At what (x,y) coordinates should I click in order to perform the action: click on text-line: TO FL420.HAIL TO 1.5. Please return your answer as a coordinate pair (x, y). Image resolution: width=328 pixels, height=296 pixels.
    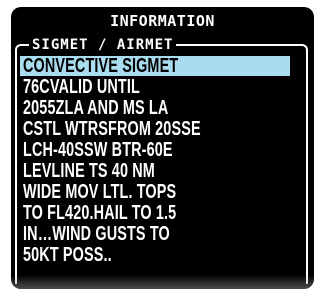
    Looking at the image, I should click on (100, 213).